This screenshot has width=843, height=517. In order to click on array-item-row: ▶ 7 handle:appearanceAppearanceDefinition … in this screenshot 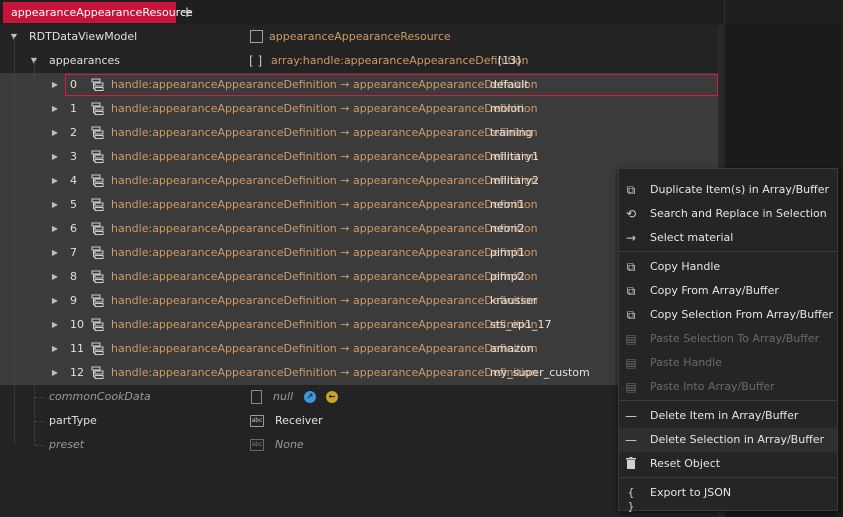, I will do `click(359, 253)`.